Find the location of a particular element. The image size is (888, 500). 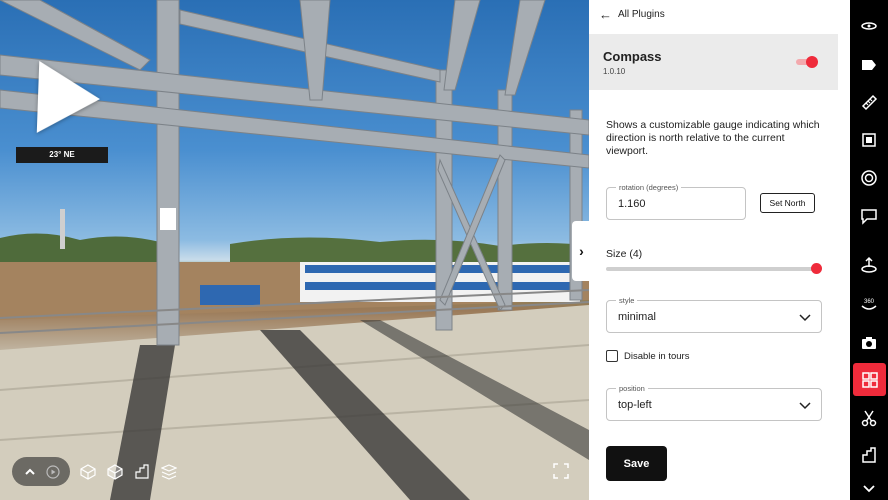

target-icon is located at coordinates (869, 178).